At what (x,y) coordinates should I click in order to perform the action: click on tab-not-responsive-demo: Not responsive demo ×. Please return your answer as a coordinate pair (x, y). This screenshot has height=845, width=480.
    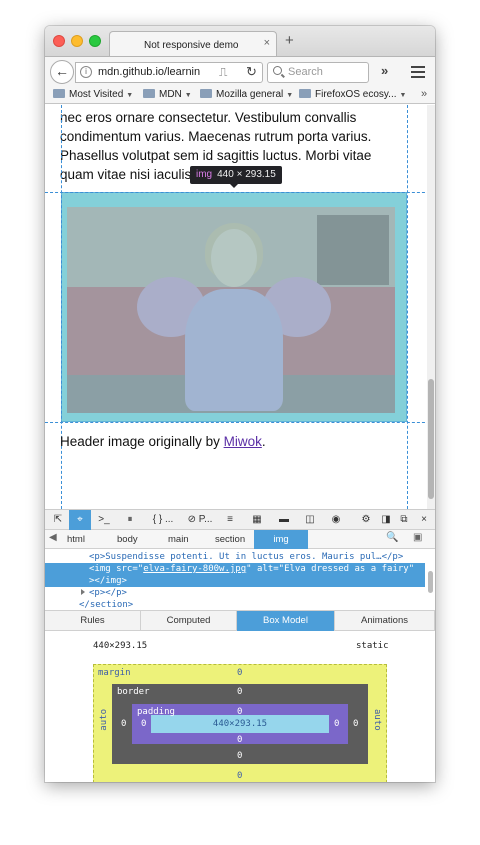
    Looking at the image, I should click on (193, 44).